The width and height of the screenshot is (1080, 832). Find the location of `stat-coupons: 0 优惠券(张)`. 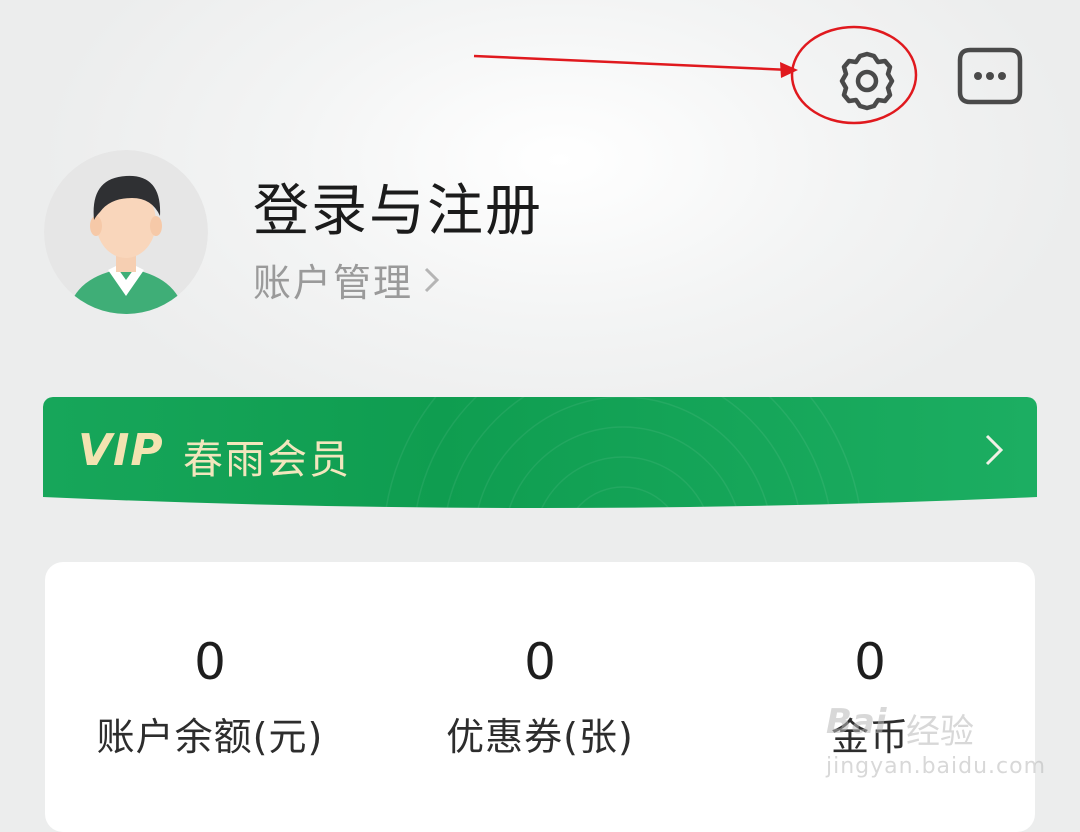

stat-coupons: 0 优惠券(张) is located at coordinates (540, 696).